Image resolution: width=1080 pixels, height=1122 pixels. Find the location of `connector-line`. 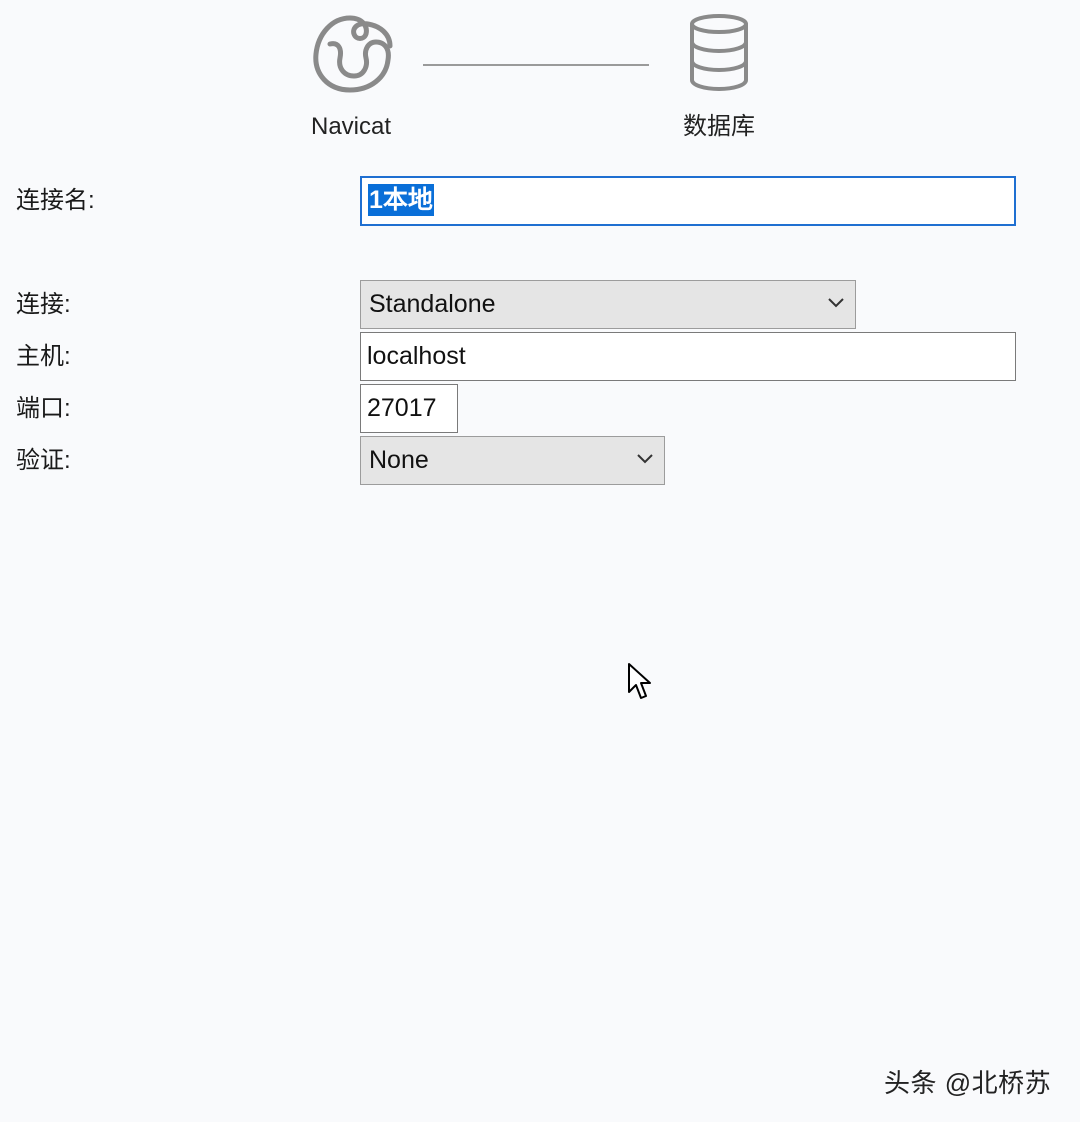

connector-line is located at coordinates (536, 65).